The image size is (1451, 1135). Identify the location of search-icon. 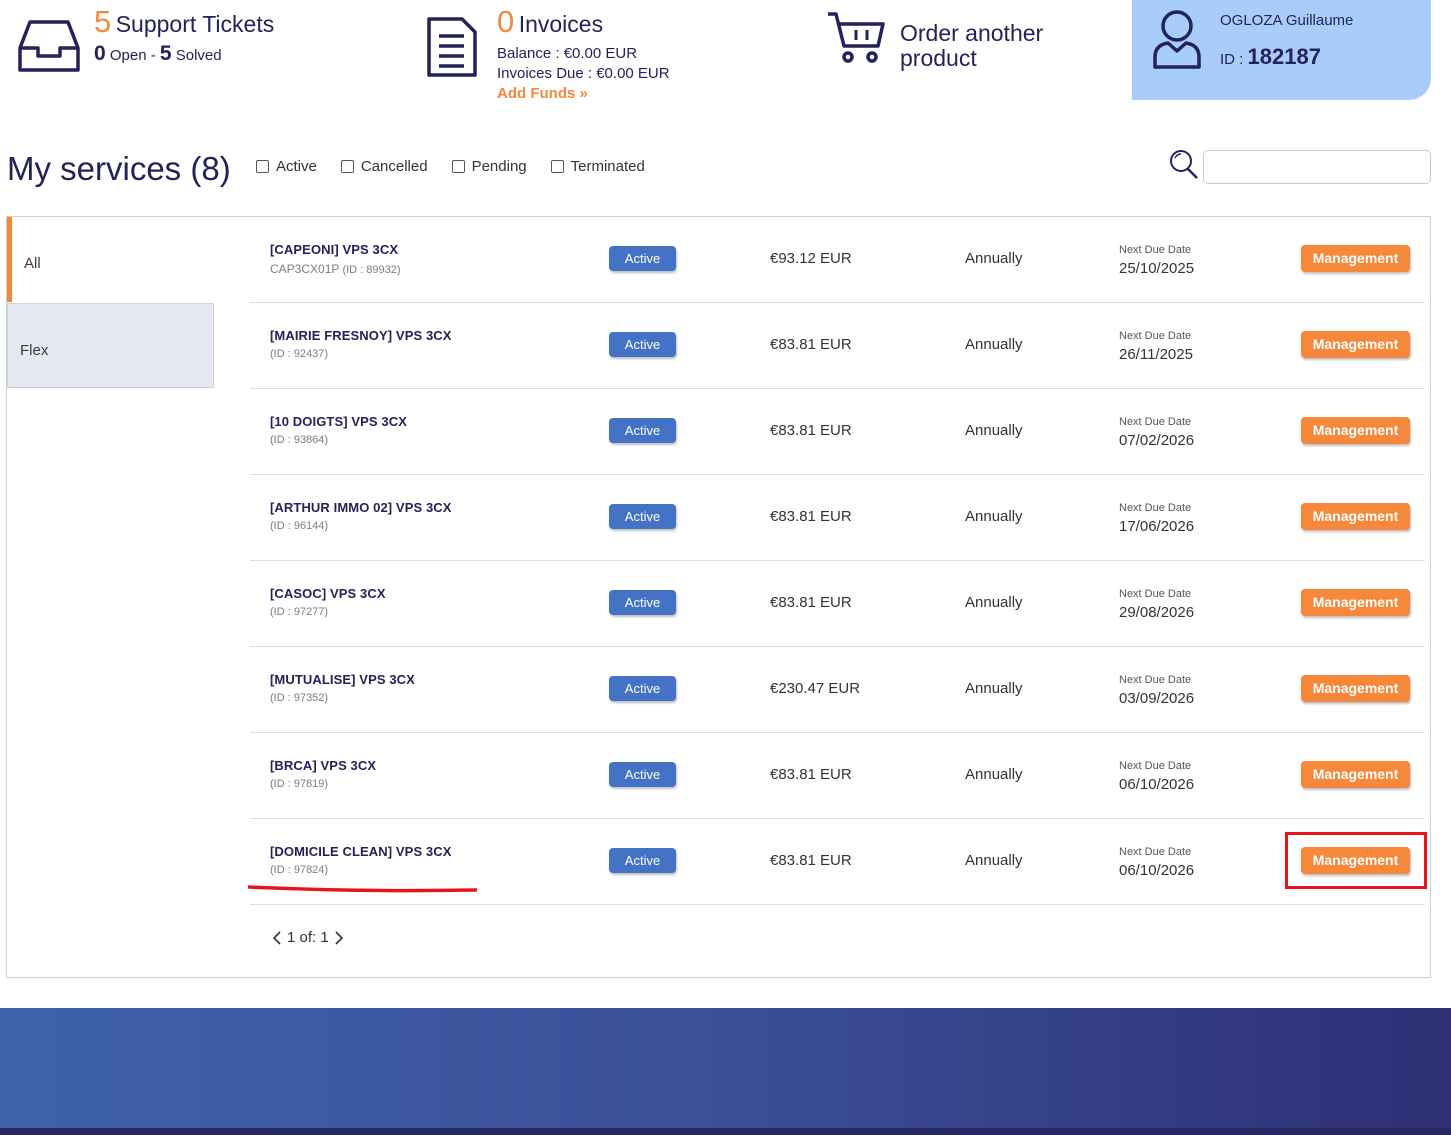
(1184, 165).